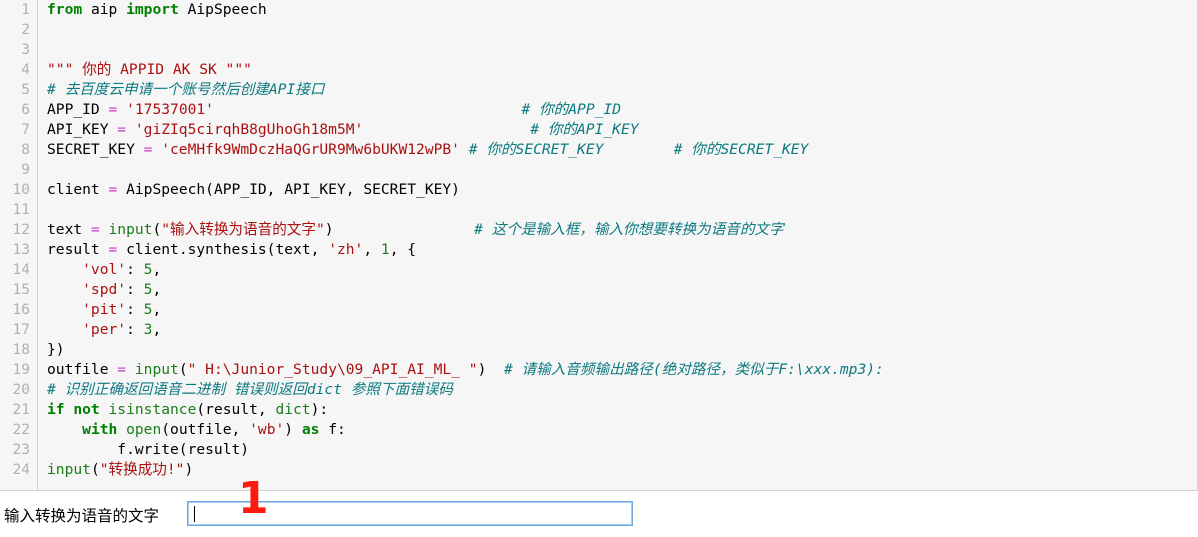 This screenshot has width=1198, height=537. What do you see at coordinates (622, 110) in the screenshot?
I see `code-line-6: APP_ID = '17537001' # 你的APP_ID` at bounding box center [622, 110].